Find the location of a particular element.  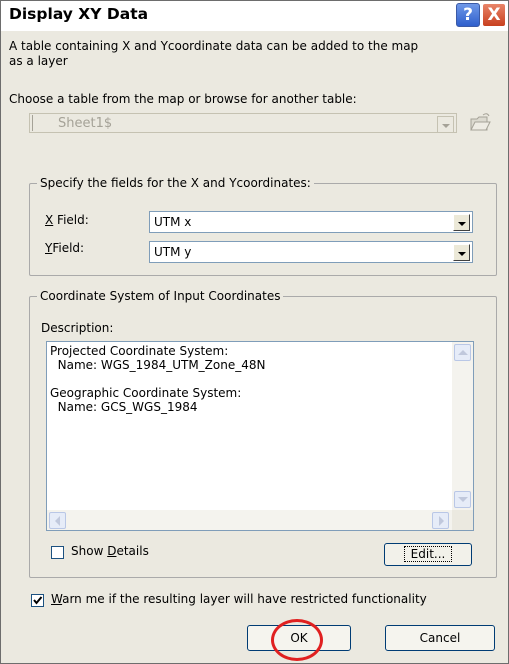

show-details-checkbox is located at coordinates (57, 552).